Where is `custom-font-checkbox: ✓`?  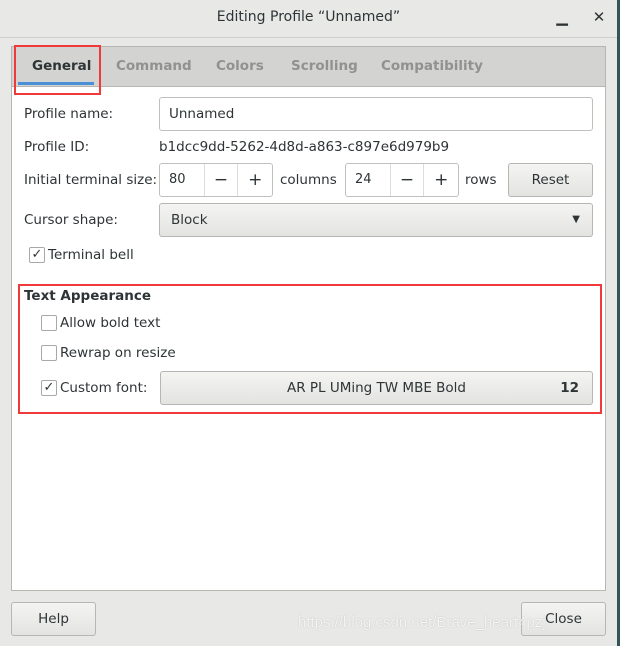 custom-font-checkbox: ✓ is located at coordinates (49, 388).